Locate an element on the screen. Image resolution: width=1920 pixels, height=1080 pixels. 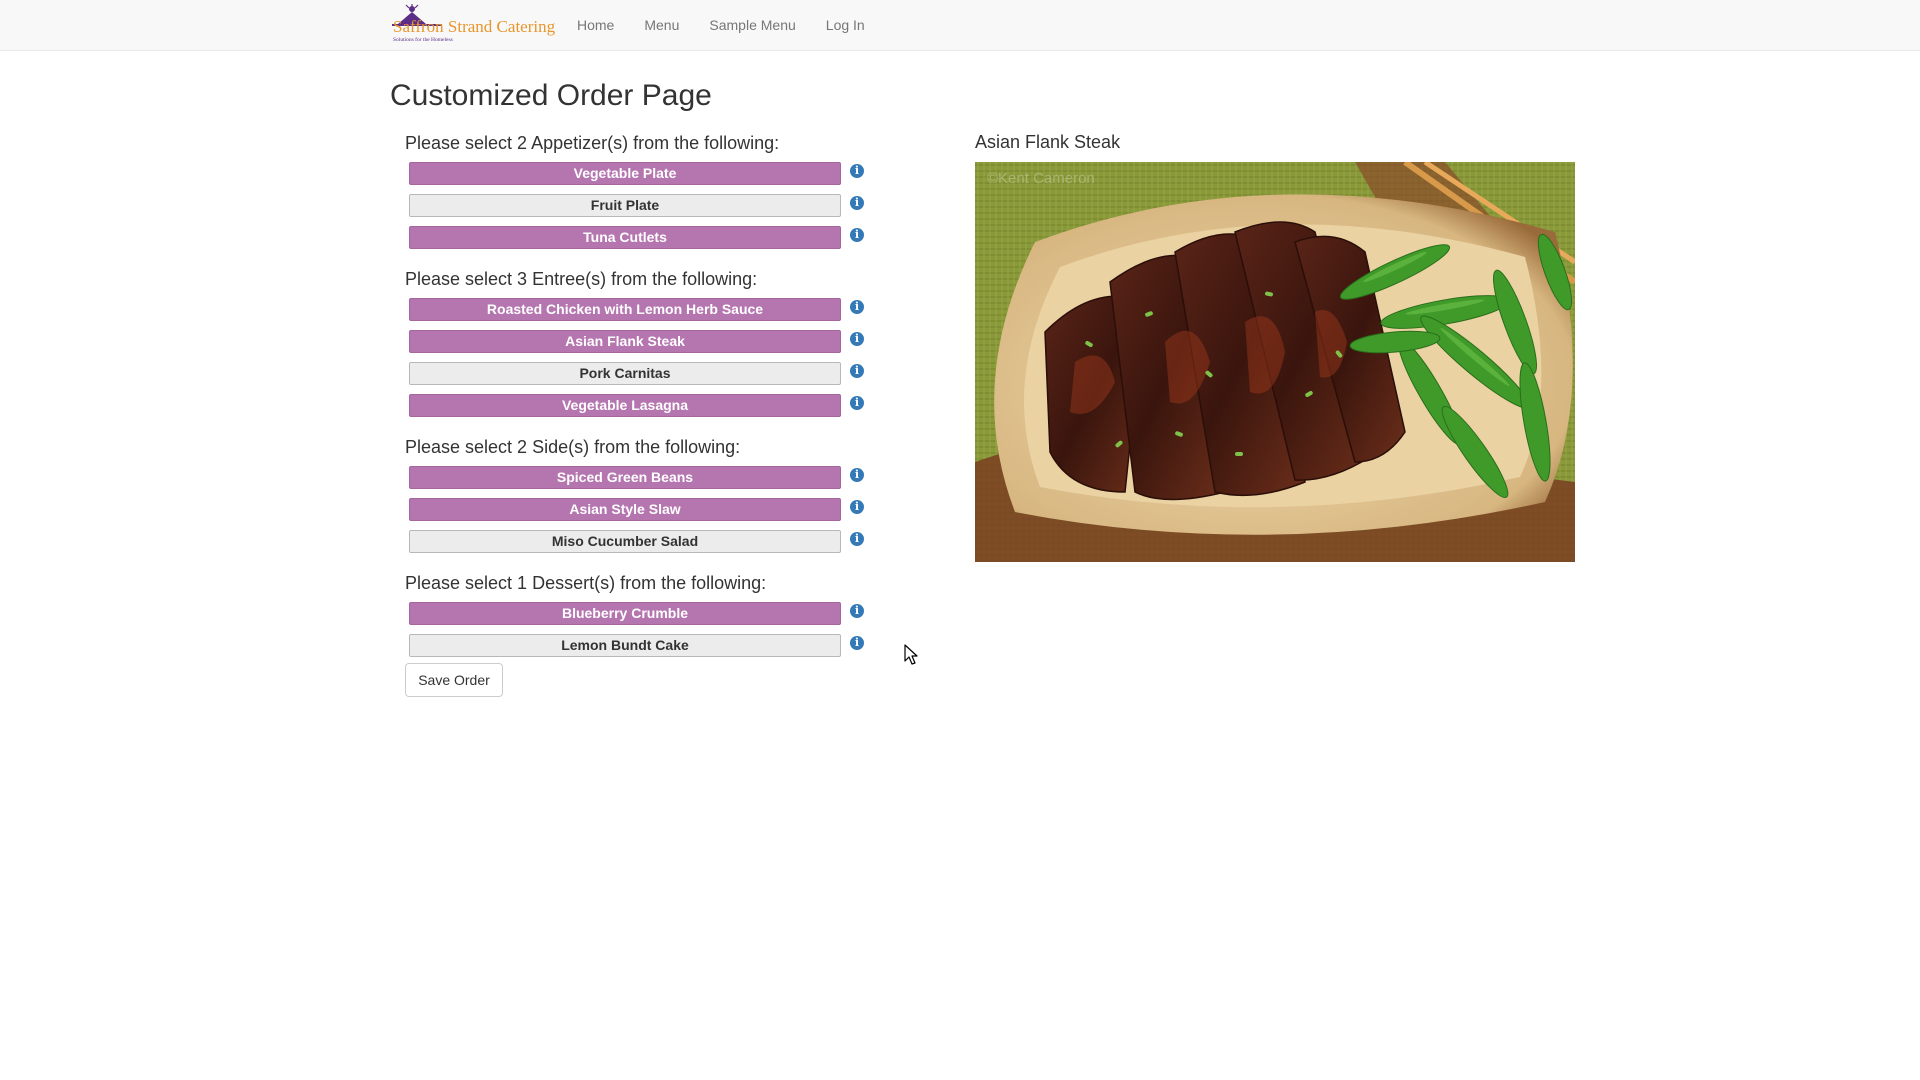
brand-name: Saffron Strand Catering is located at coordinates (474, 26).